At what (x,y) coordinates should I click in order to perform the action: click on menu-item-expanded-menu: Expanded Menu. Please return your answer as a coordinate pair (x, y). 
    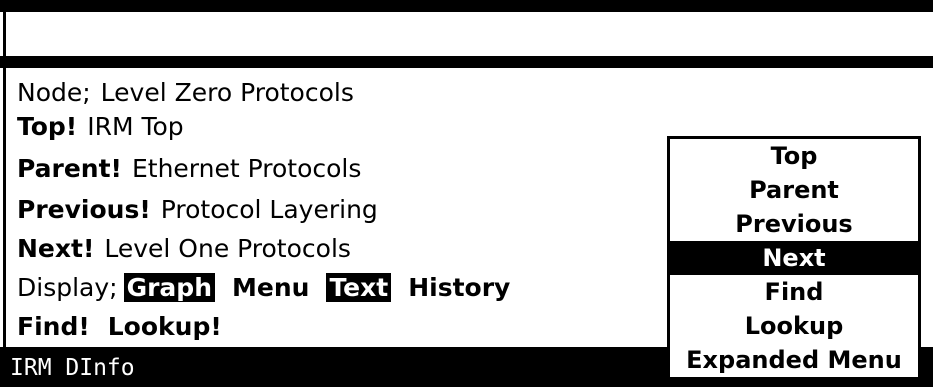
    Looking at the image, I should click on (794, 360).